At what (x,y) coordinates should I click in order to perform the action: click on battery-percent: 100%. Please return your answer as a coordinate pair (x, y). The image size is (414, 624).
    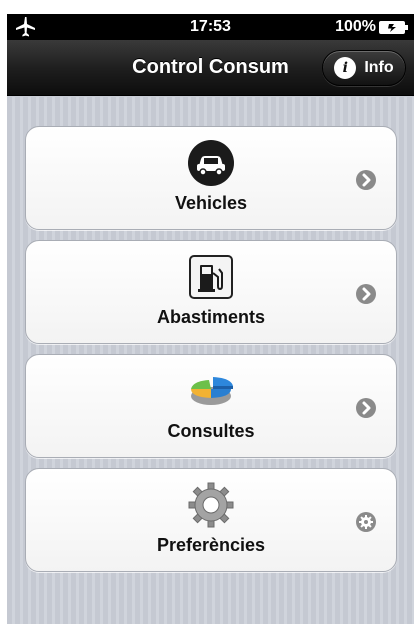
    Looking at the image, I should click on (355, 26).